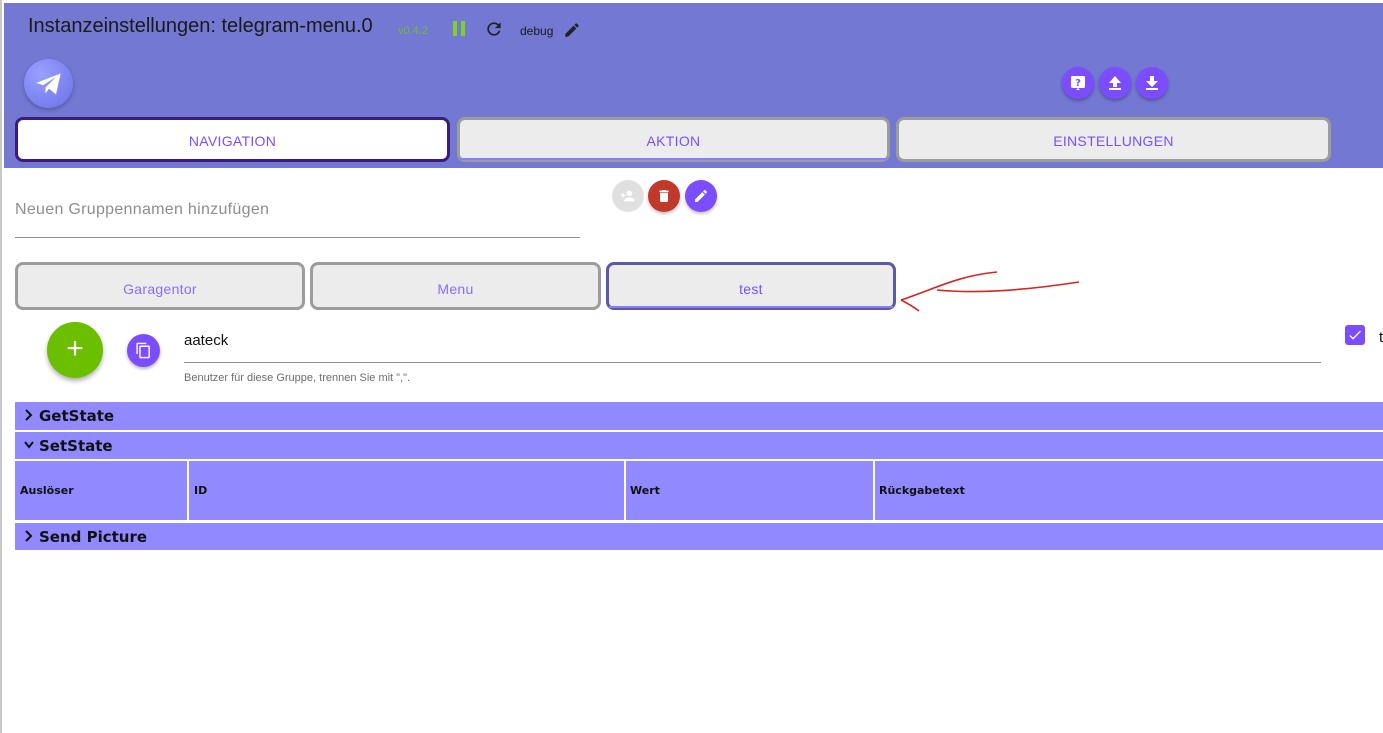 This screenshot has width=1383, height=733. I want to click on tab-navigation-label: NAVIGATION, so click(232, 141).